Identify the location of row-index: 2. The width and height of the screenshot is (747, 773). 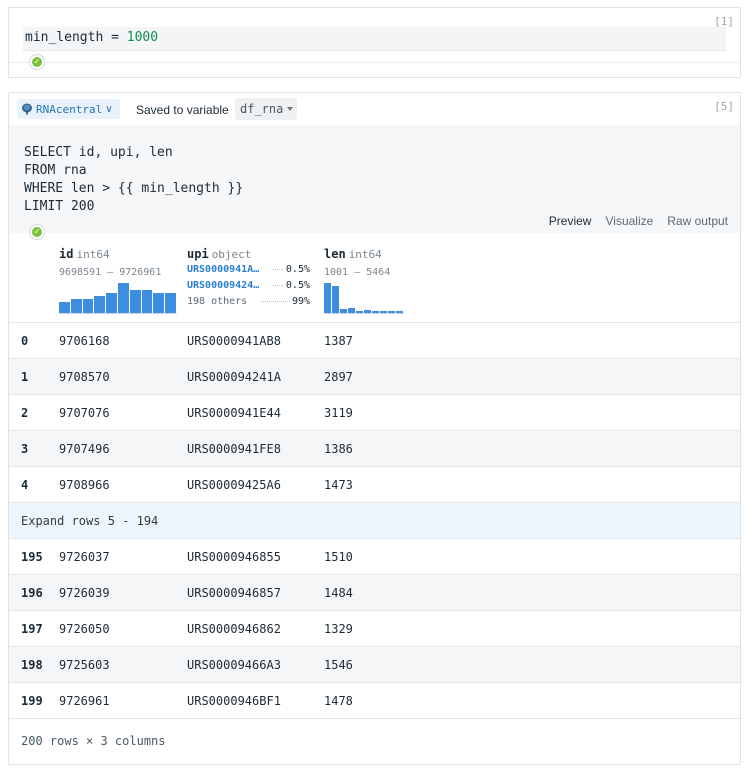
(25, 413).